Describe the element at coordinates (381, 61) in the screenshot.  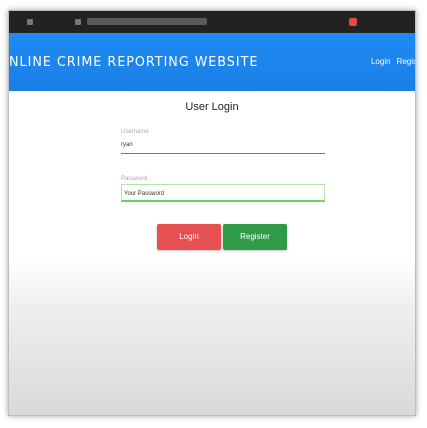
I see `nav-login-link: Login` at that location.